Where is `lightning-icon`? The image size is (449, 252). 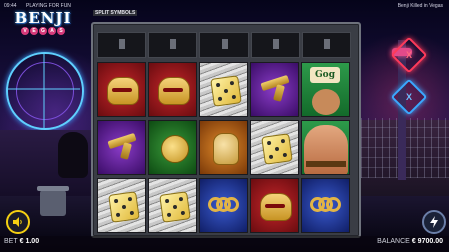
lightning-icon is located at coordinates (434, 222).